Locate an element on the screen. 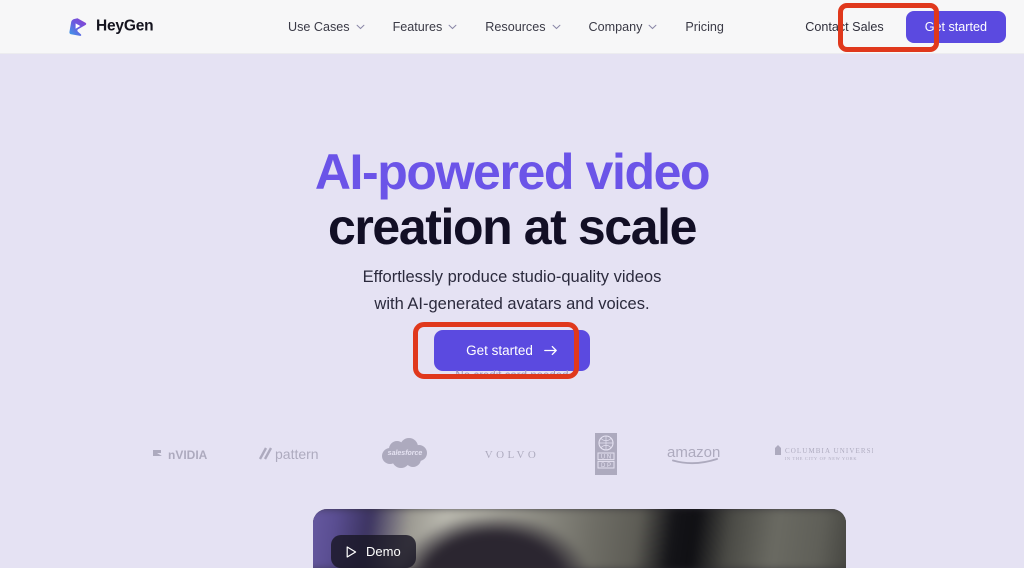 This screenshot has width=1024, height=568. svg-text: salesforce is located at coordinates (405, 453).